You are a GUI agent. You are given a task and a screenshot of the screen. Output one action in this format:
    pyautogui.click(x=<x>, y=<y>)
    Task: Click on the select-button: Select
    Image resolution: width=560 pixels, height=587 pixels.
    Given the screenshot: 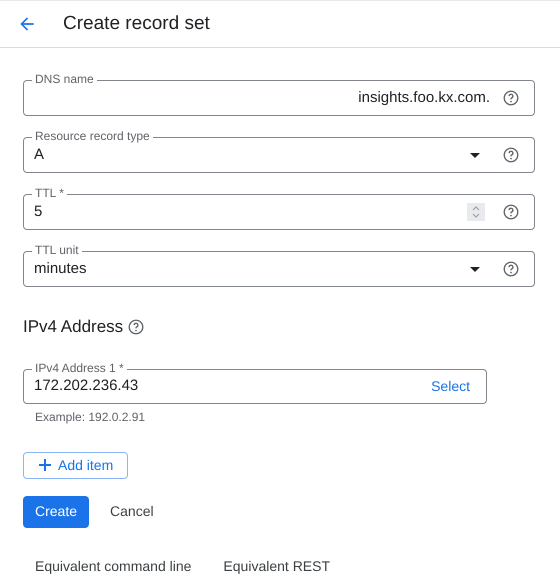 What is the action you would take?
    pyautogui.click(x=450, y=386)
    